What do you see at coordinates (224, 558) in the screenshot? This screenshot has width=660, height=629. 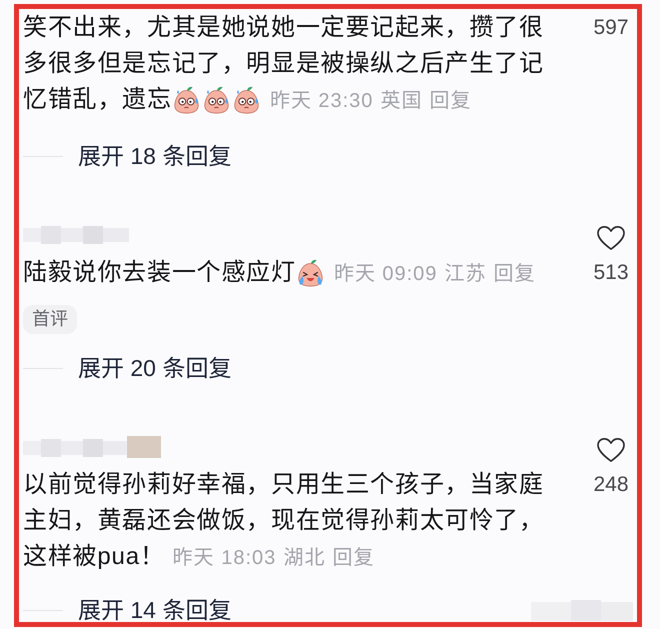 I see `comment-time: 昨天 18:03` at bounding box center [224, 558].